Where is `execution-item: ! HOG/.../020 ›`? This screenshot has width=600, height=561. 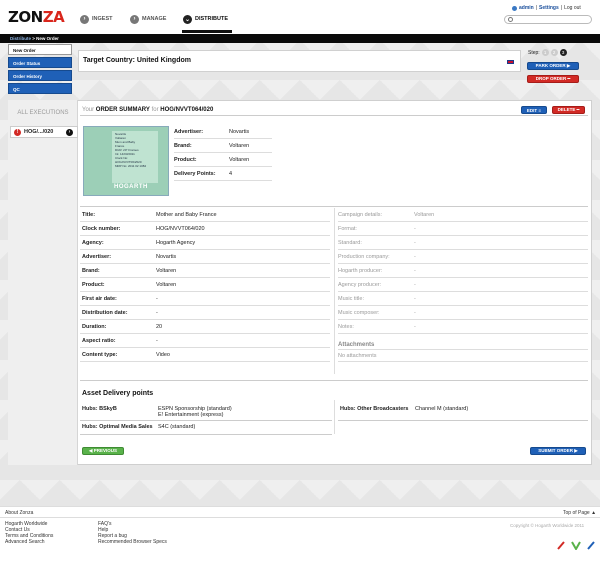
execution-item: ! HOG/.../020 › is located at coordinates (44, 132).